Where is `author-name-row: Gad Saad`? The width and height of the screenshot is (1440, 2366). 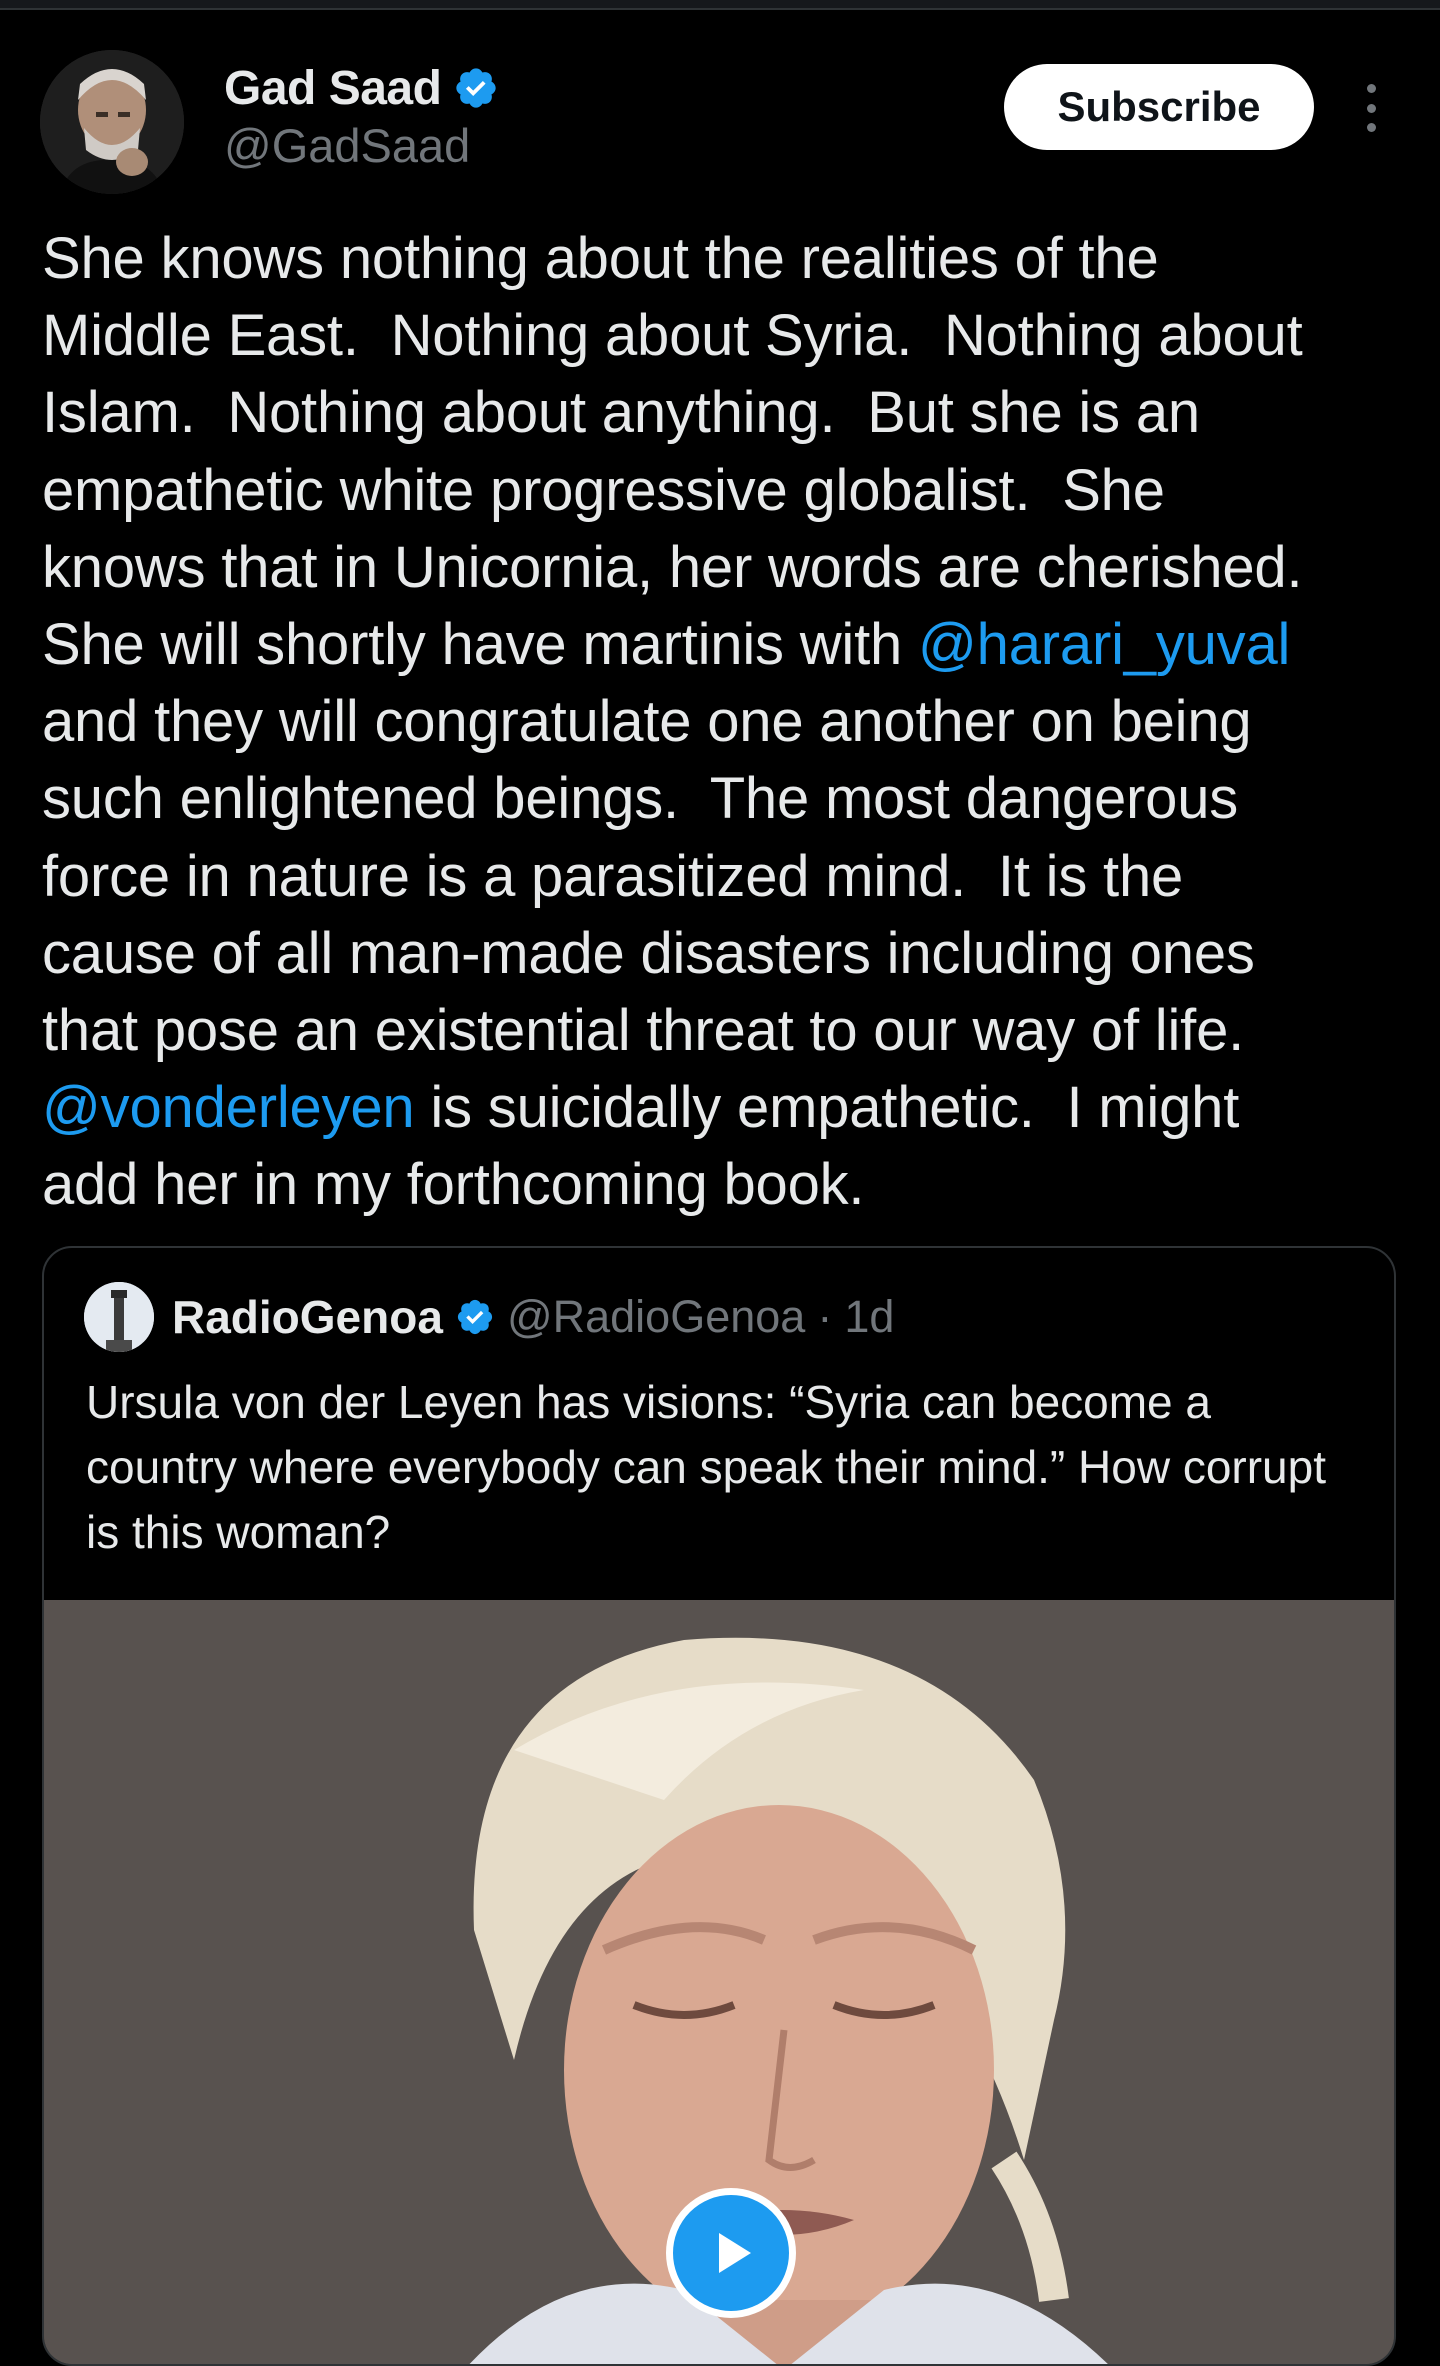 author-name-row: Gad Saad is located at coordinates (361, 88).